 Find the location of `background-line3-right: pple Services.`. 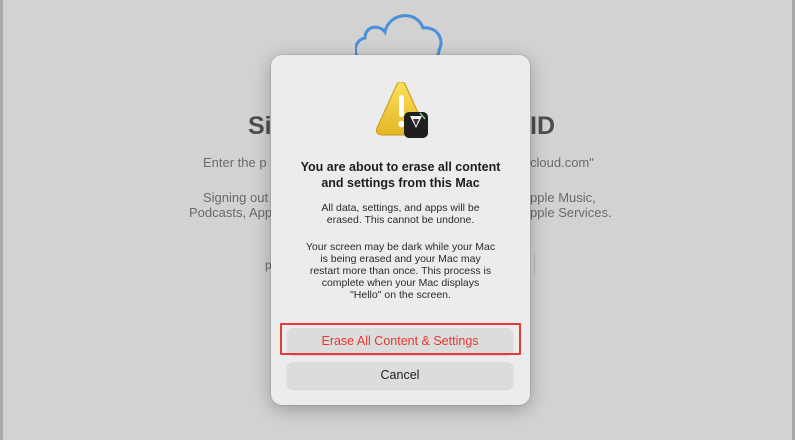

background-line3-right: pple Services. is located at coordinates (571, 212).